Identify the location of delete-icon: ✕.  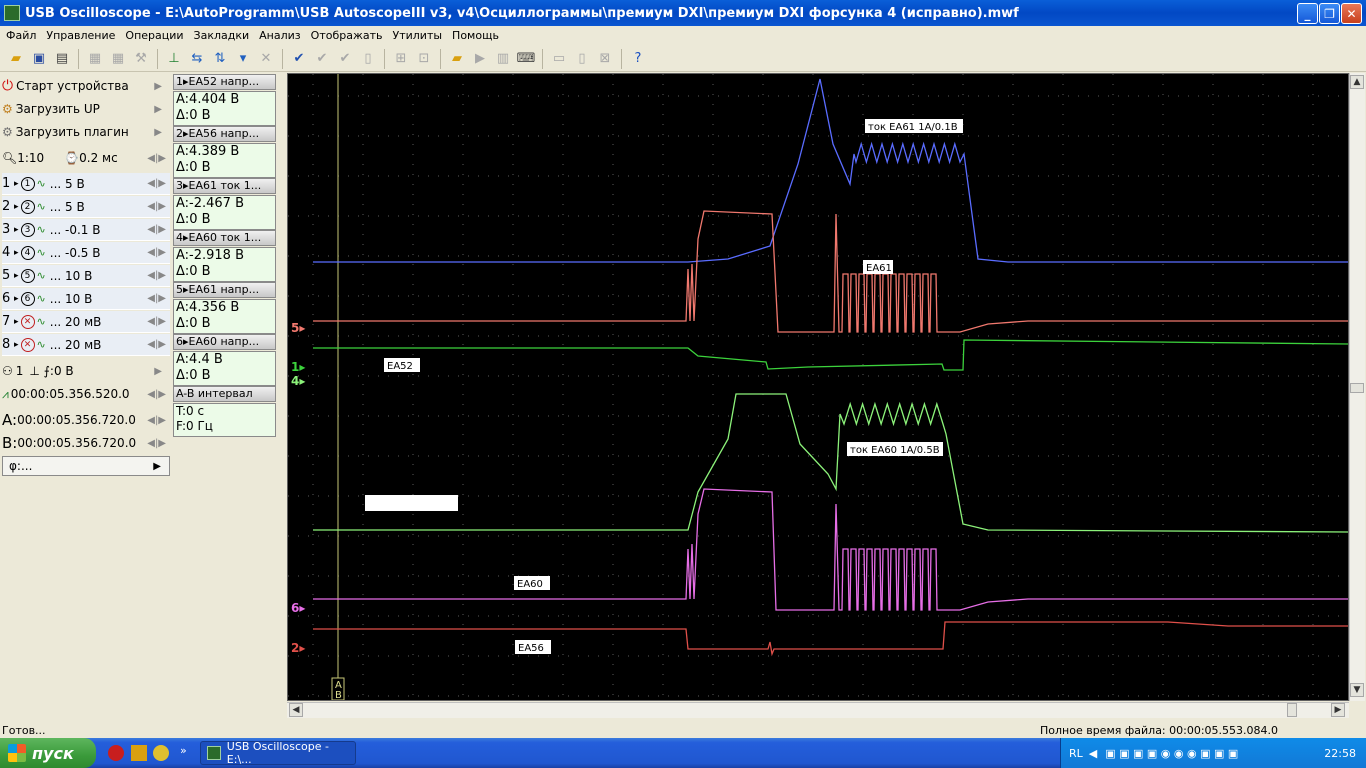
(266, 59).